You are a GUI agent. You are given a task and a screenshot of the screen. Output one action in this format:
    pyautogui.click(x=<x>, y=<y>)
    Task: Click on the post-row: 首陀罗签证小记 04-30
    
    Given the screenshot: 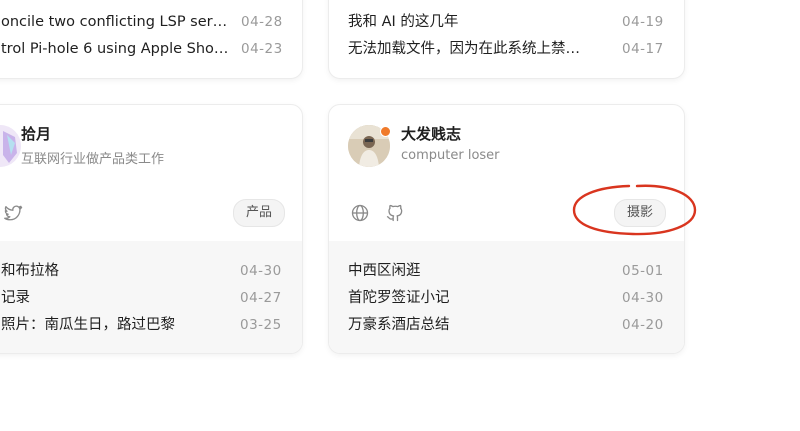 What is the action you would take?
    pyautogui.click(x=506, y=298)
    